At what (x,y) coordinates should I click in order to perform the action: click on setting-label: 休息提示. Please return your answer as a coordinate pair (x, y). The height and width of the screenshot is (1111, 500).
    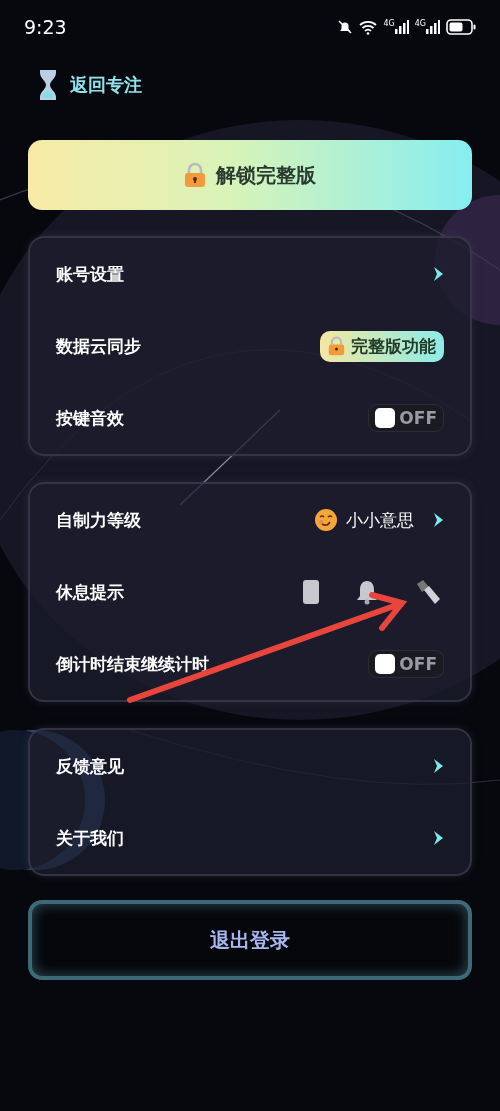
    Looking at the image, I should click on (90, 592).